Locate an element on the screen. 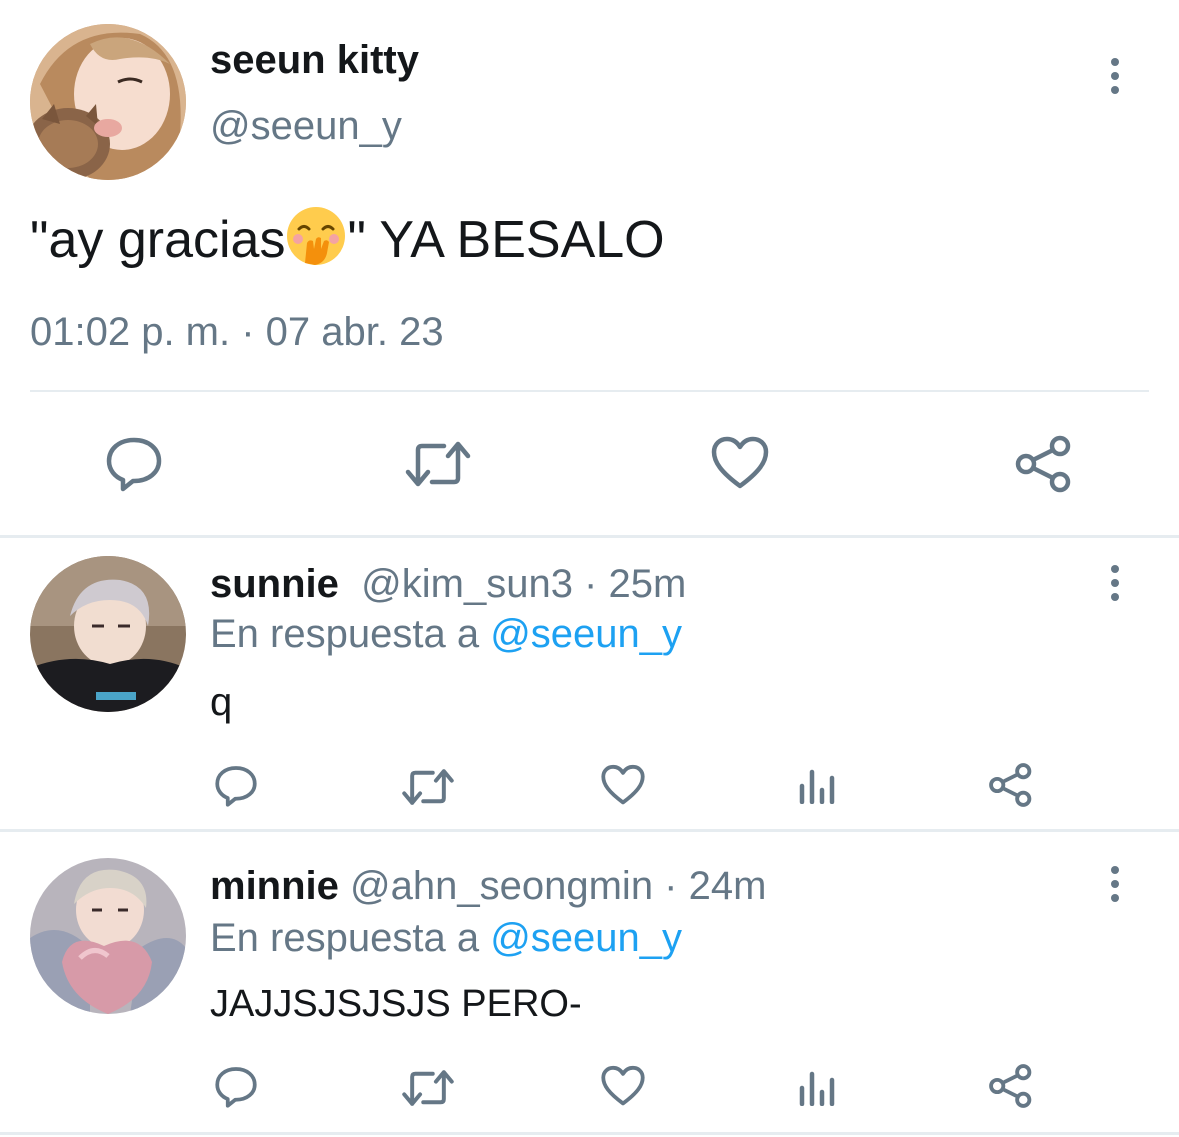  tweet-text-part: "ay gracias is located at coordinates (158, 240).